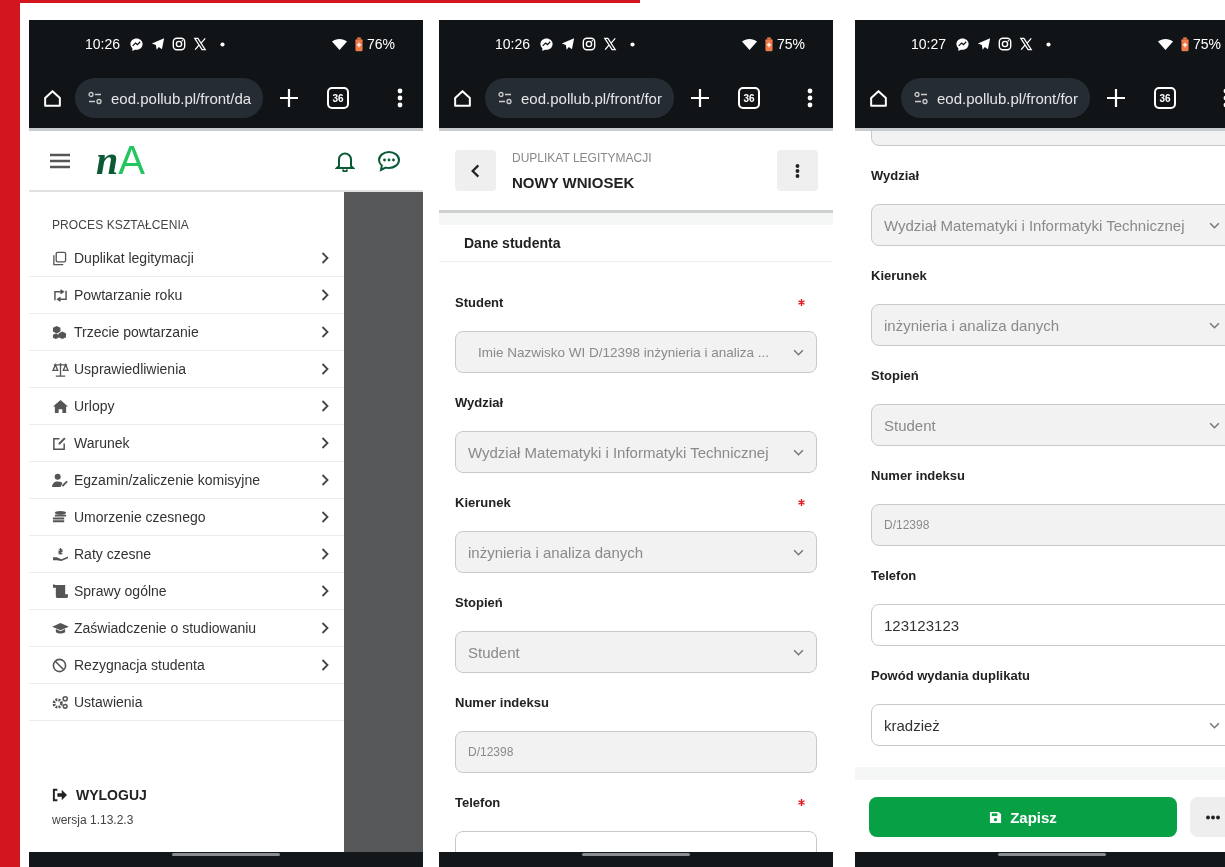  Describe the element at coordinates (198, 795) in the screenshot. I see `logout-link: WYLOGUJ` at that location.